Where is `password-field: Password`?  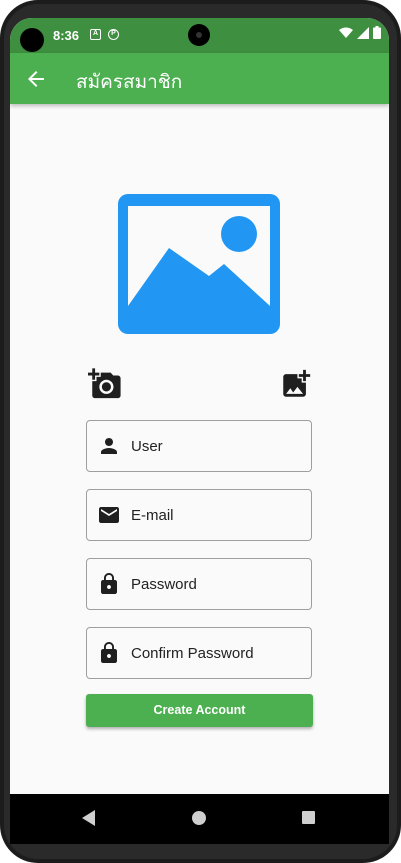
password-field: Password is located at coordinates (199, 584).